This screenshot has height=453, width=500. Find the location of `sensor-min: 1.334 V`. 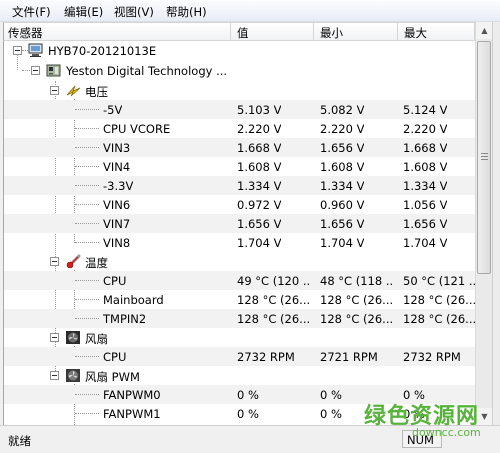

sensor-min: 1.334 V is located at coordinates (342, 186).